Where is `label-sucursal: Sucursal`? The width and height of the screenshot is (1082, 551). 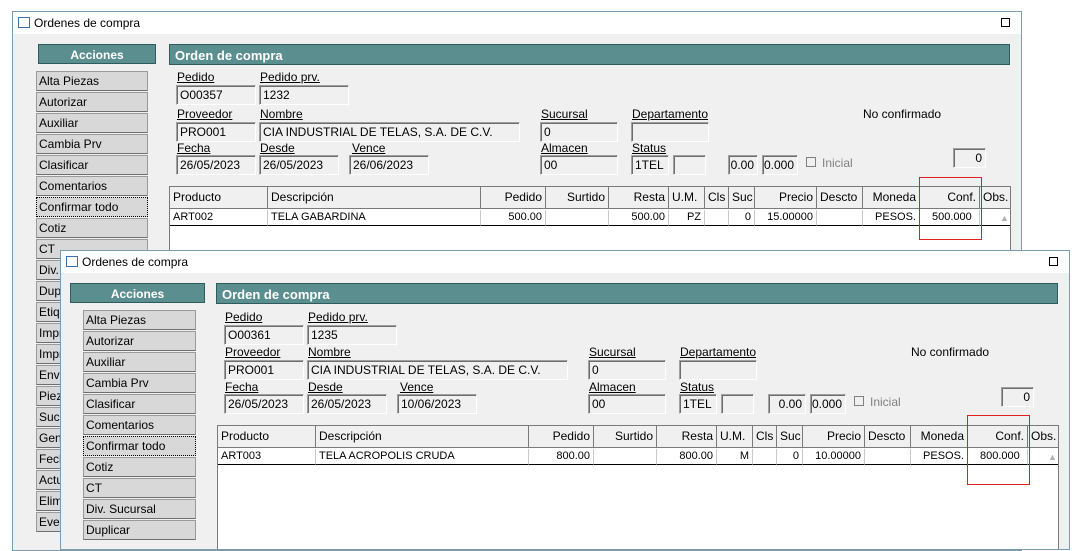 label-sucursal: Sucursal is located at coordinates (612, 352).